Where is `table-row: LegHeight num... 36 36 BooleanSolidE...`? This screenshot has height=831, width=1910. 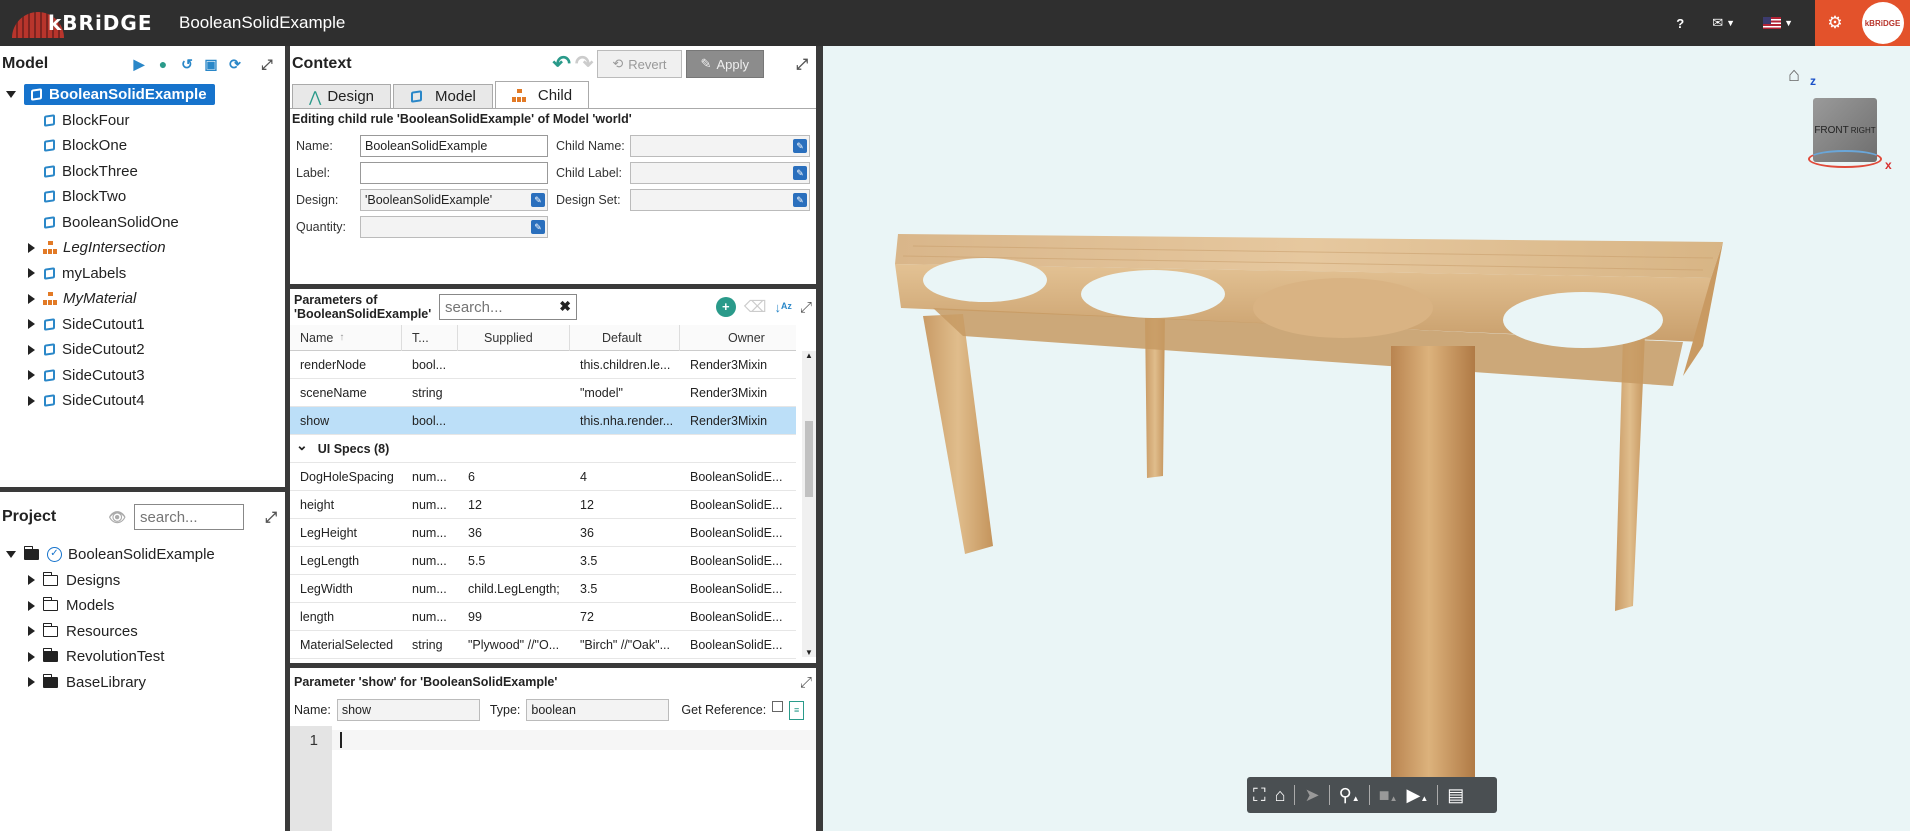 table-row: LegHeight num... 36 36 BooleanSolidE... is located at coordinates (543, 533).